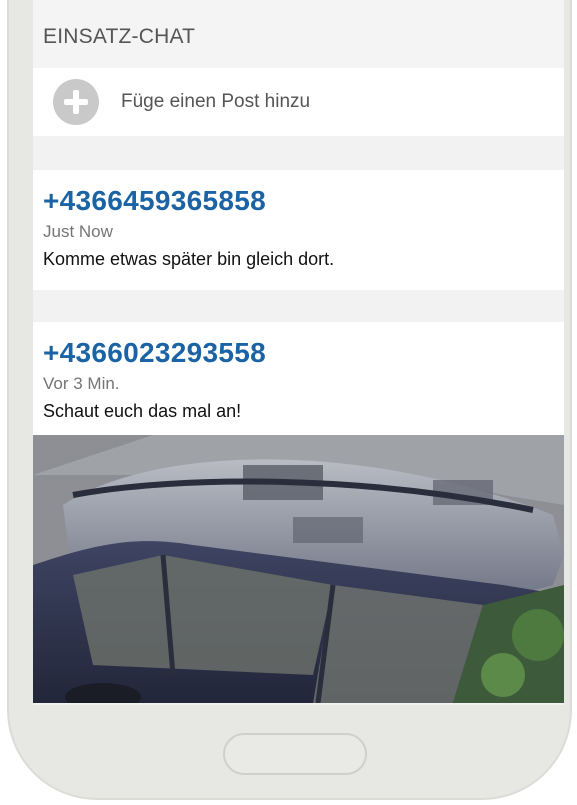  I want to click on post-time: Vor 3 Min., so click(81, 383).